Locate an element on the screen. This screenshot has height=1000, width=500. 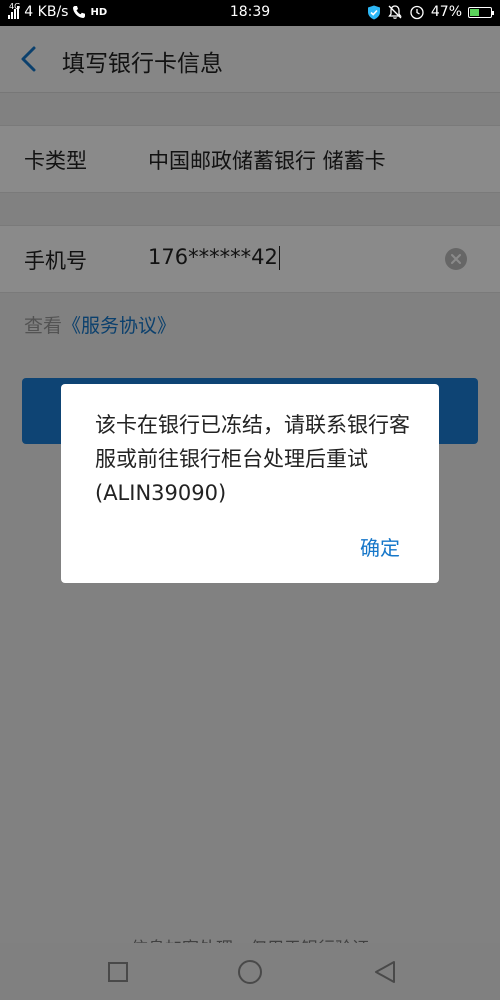
dialog-message: 该卡在银行已冻结，请联系银行客服或前往银行柜台处理后重试(ALIN39090) is located at coordinates (252, 459).